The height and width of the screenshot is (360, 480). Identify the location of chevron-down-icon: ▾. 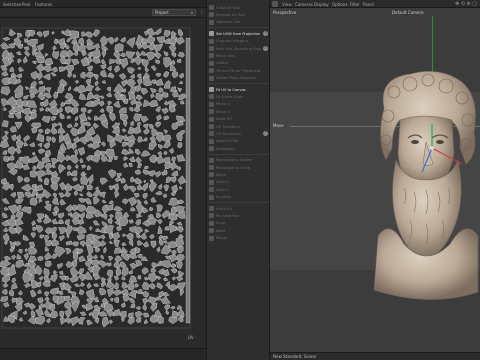
(191, 12).